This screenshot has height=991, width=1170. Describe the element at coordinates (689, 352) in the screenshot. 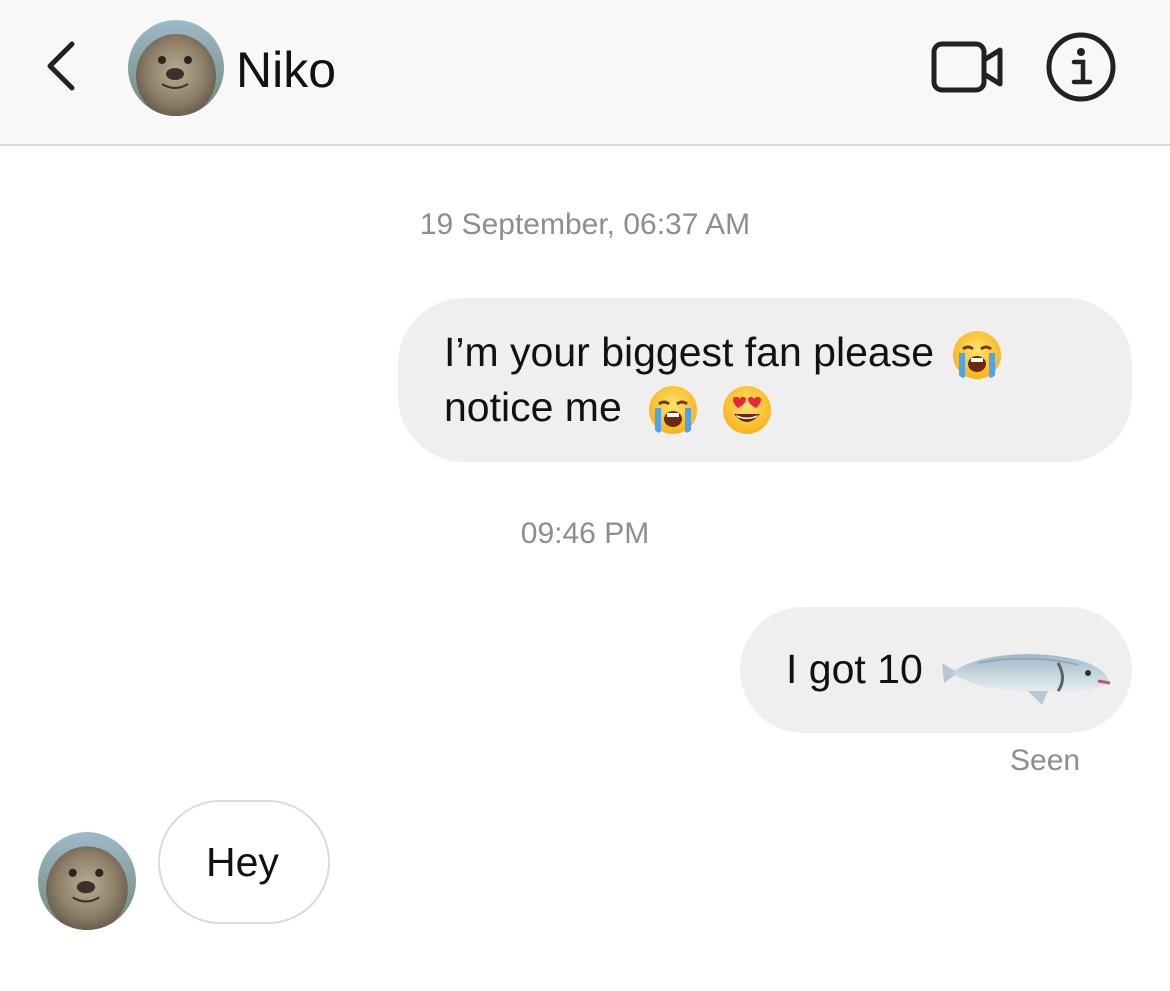

I see `message-text: I’m your biggest fan please` at that location.